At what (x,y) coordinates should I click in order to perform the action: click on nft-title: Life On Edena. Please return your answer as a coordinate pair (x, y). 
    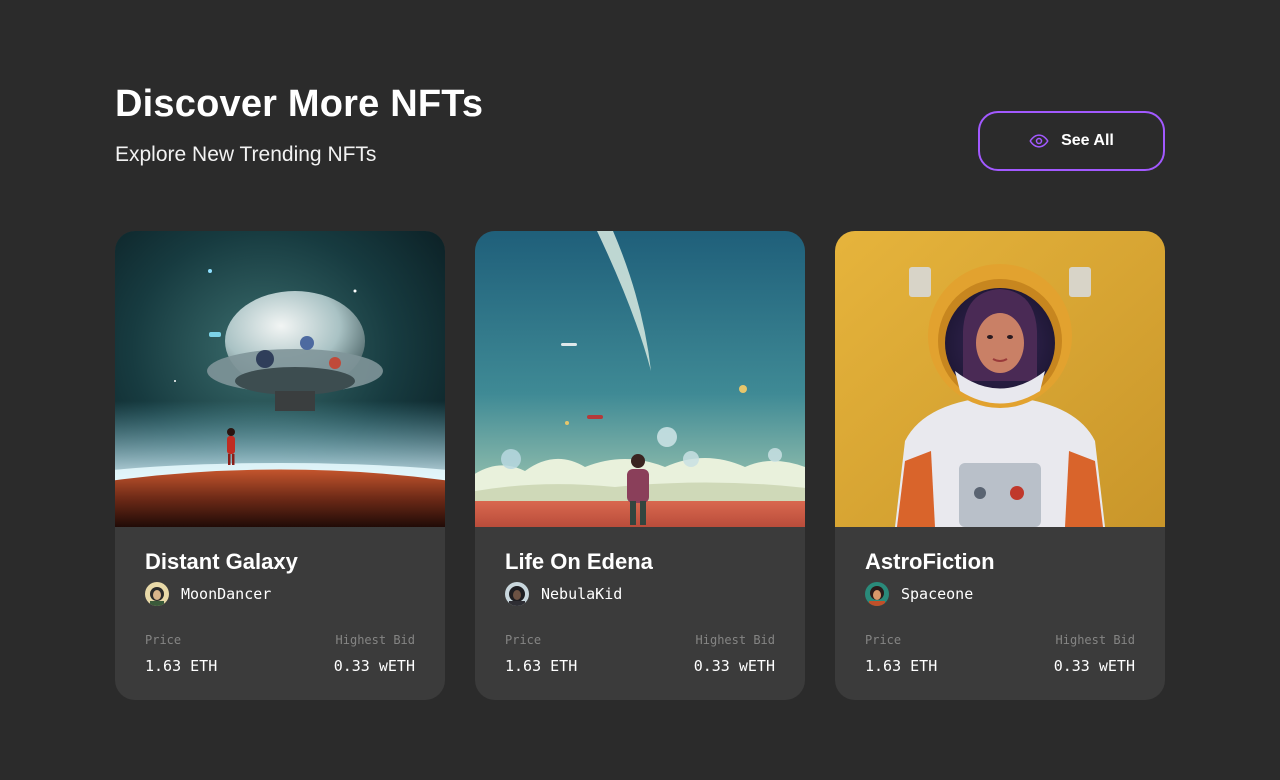
    Looking at the image, I should click on (579, 561).